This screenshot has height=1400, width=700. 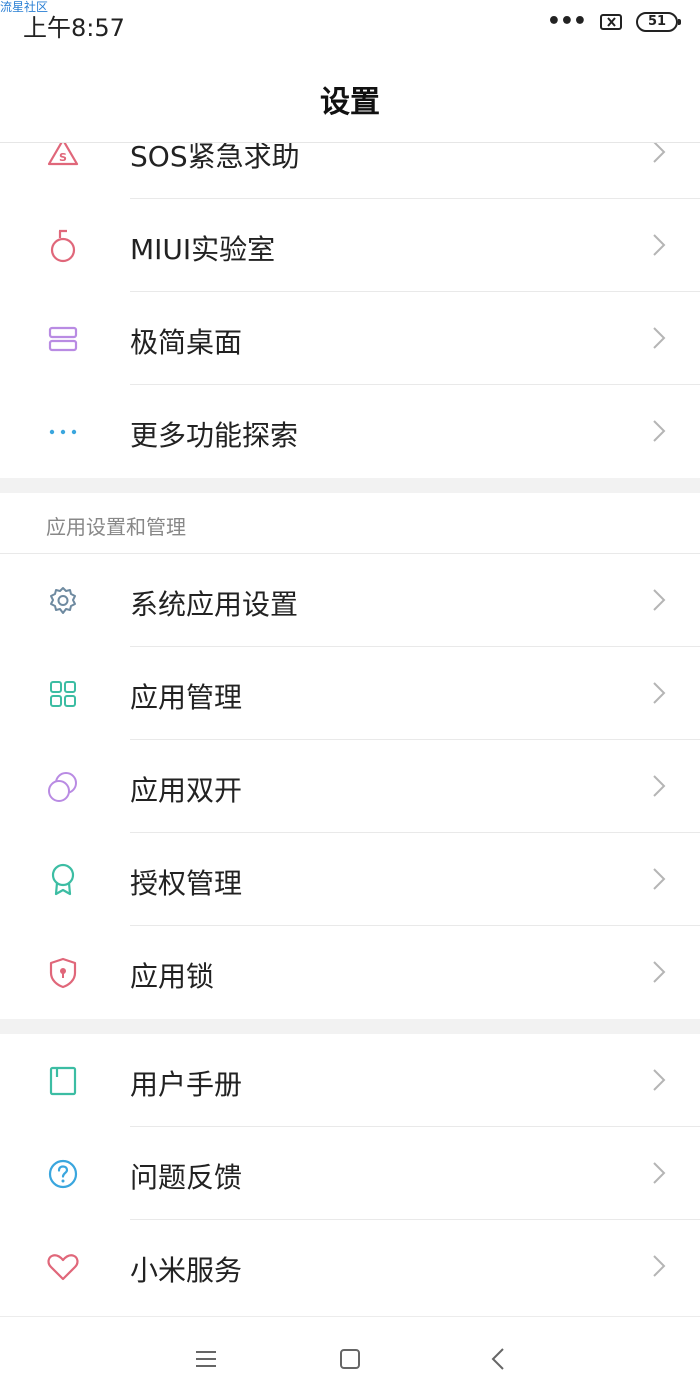 What do you see at coordinates (498, 1359) in the screenshot?
I see `back-chevron-icon` at bounding box center [498, 1359].